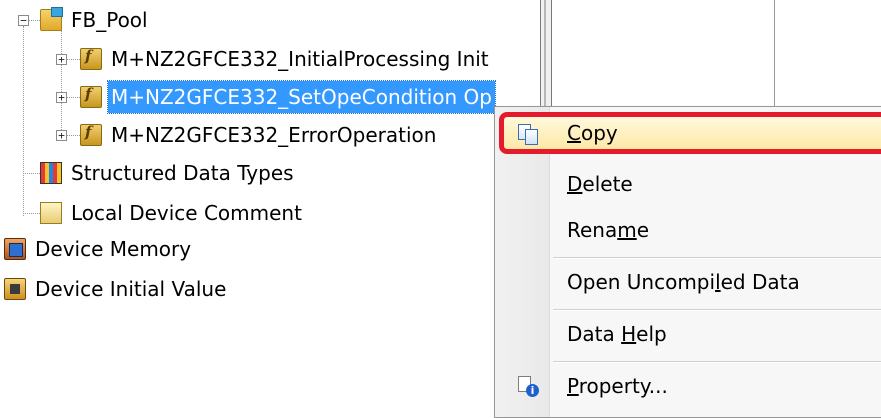 The image size is (881, 418). I want to click on tree-node-device-initial-value: Device Initial Value, so click(116, 289).